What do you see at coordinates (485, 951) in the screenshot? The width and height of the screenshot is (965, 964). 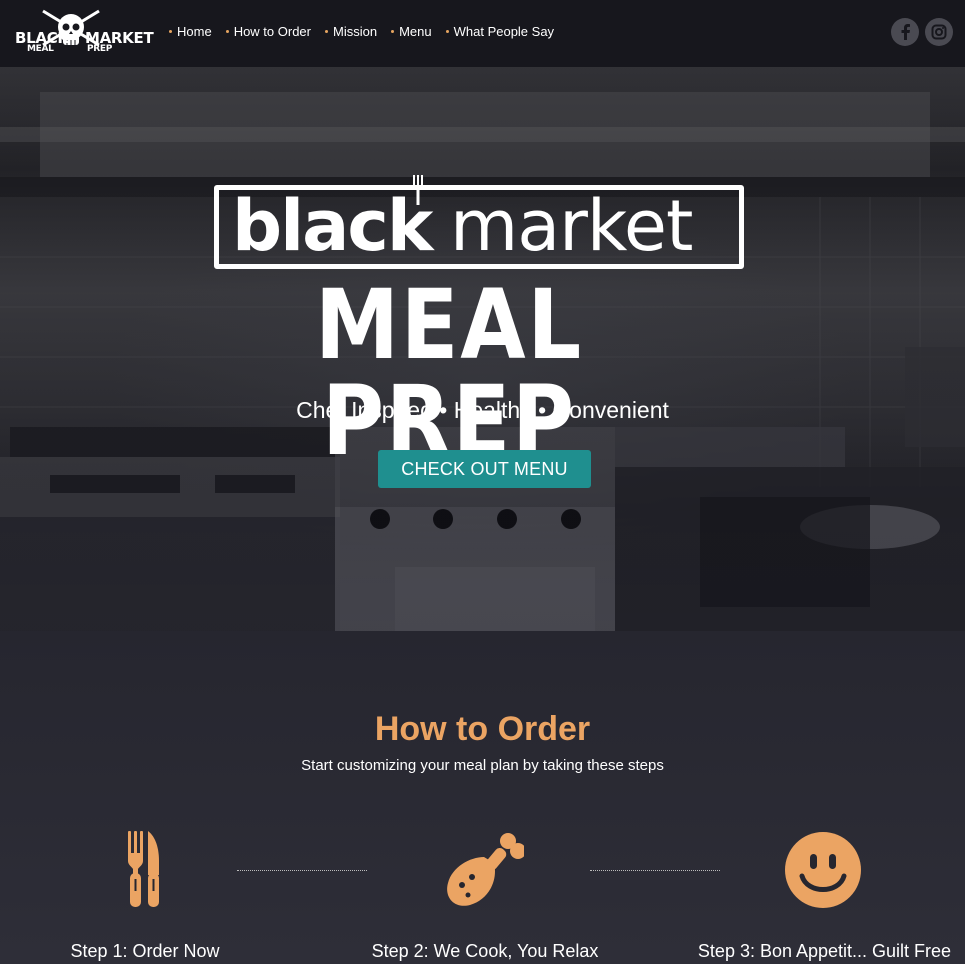 I see `step-2-label: Step 2: We Cook, You Relax` at bounding box center [485, 951].